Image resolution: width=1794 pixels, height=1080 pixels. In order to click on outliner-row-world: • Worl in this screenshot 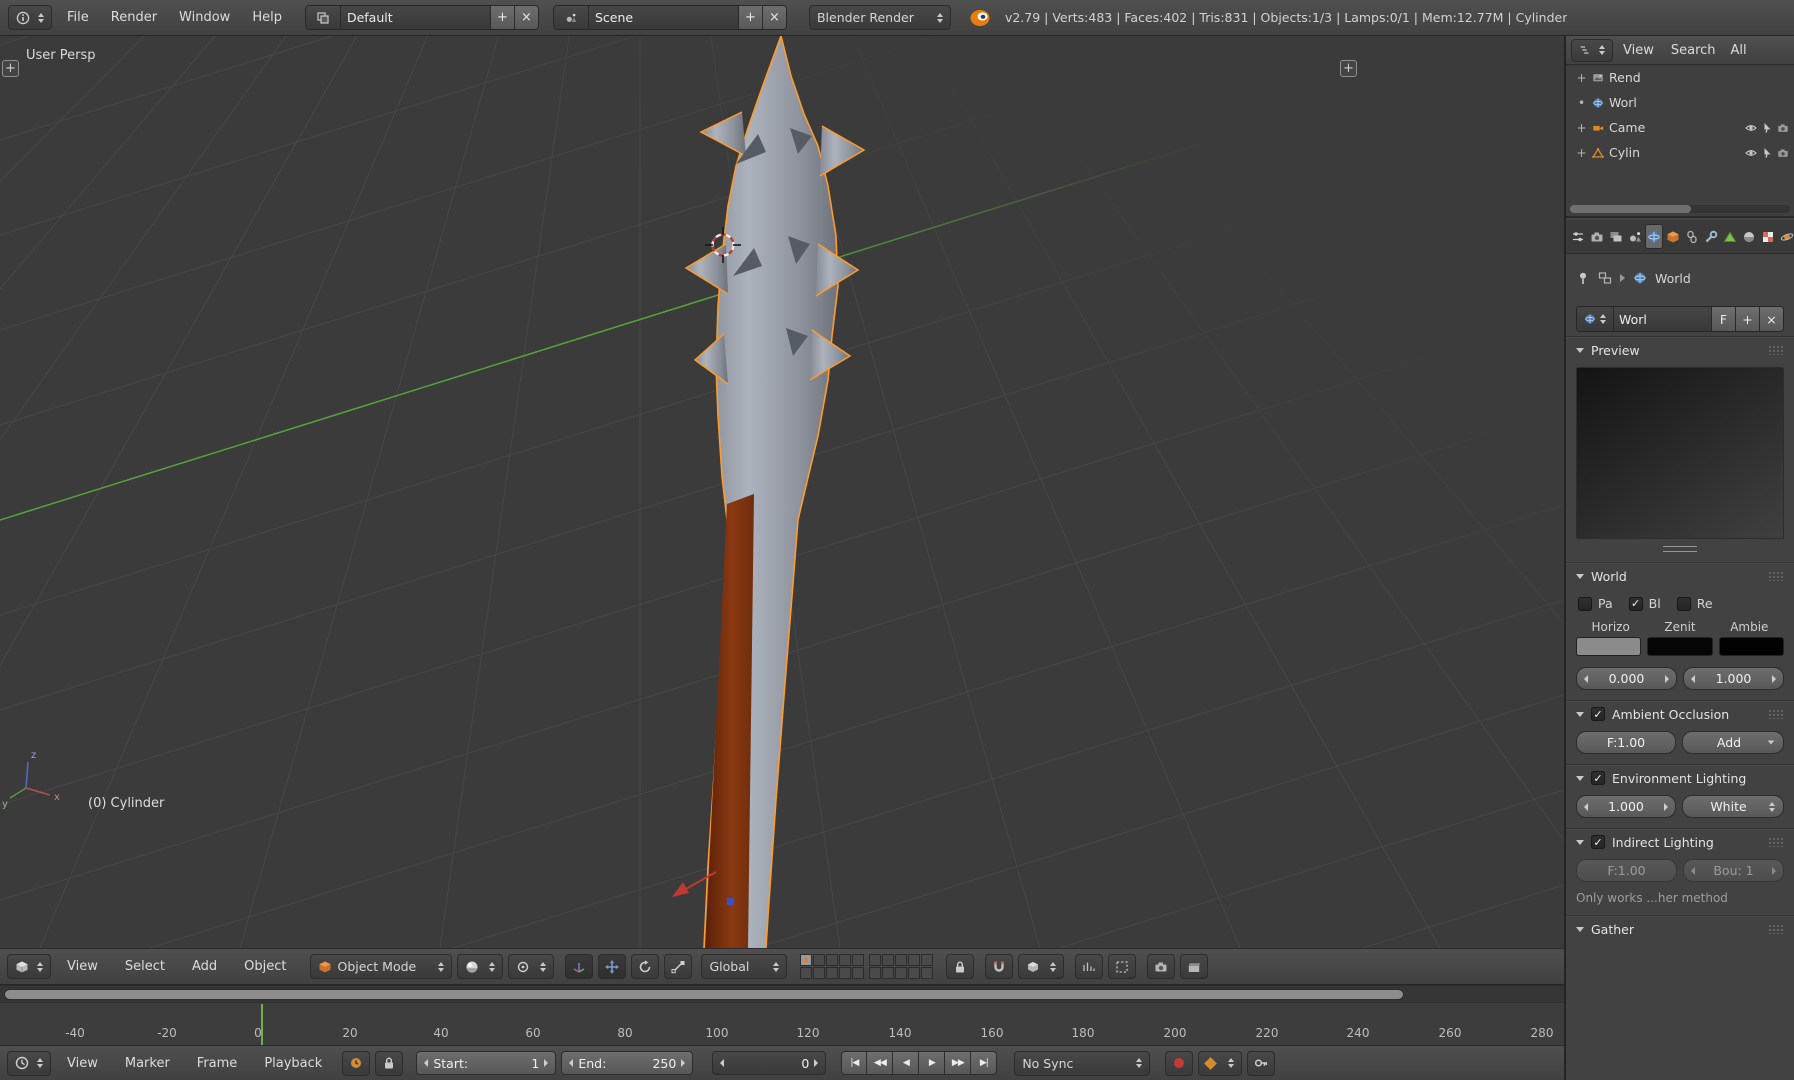, I will do `click(1680, 102)`.